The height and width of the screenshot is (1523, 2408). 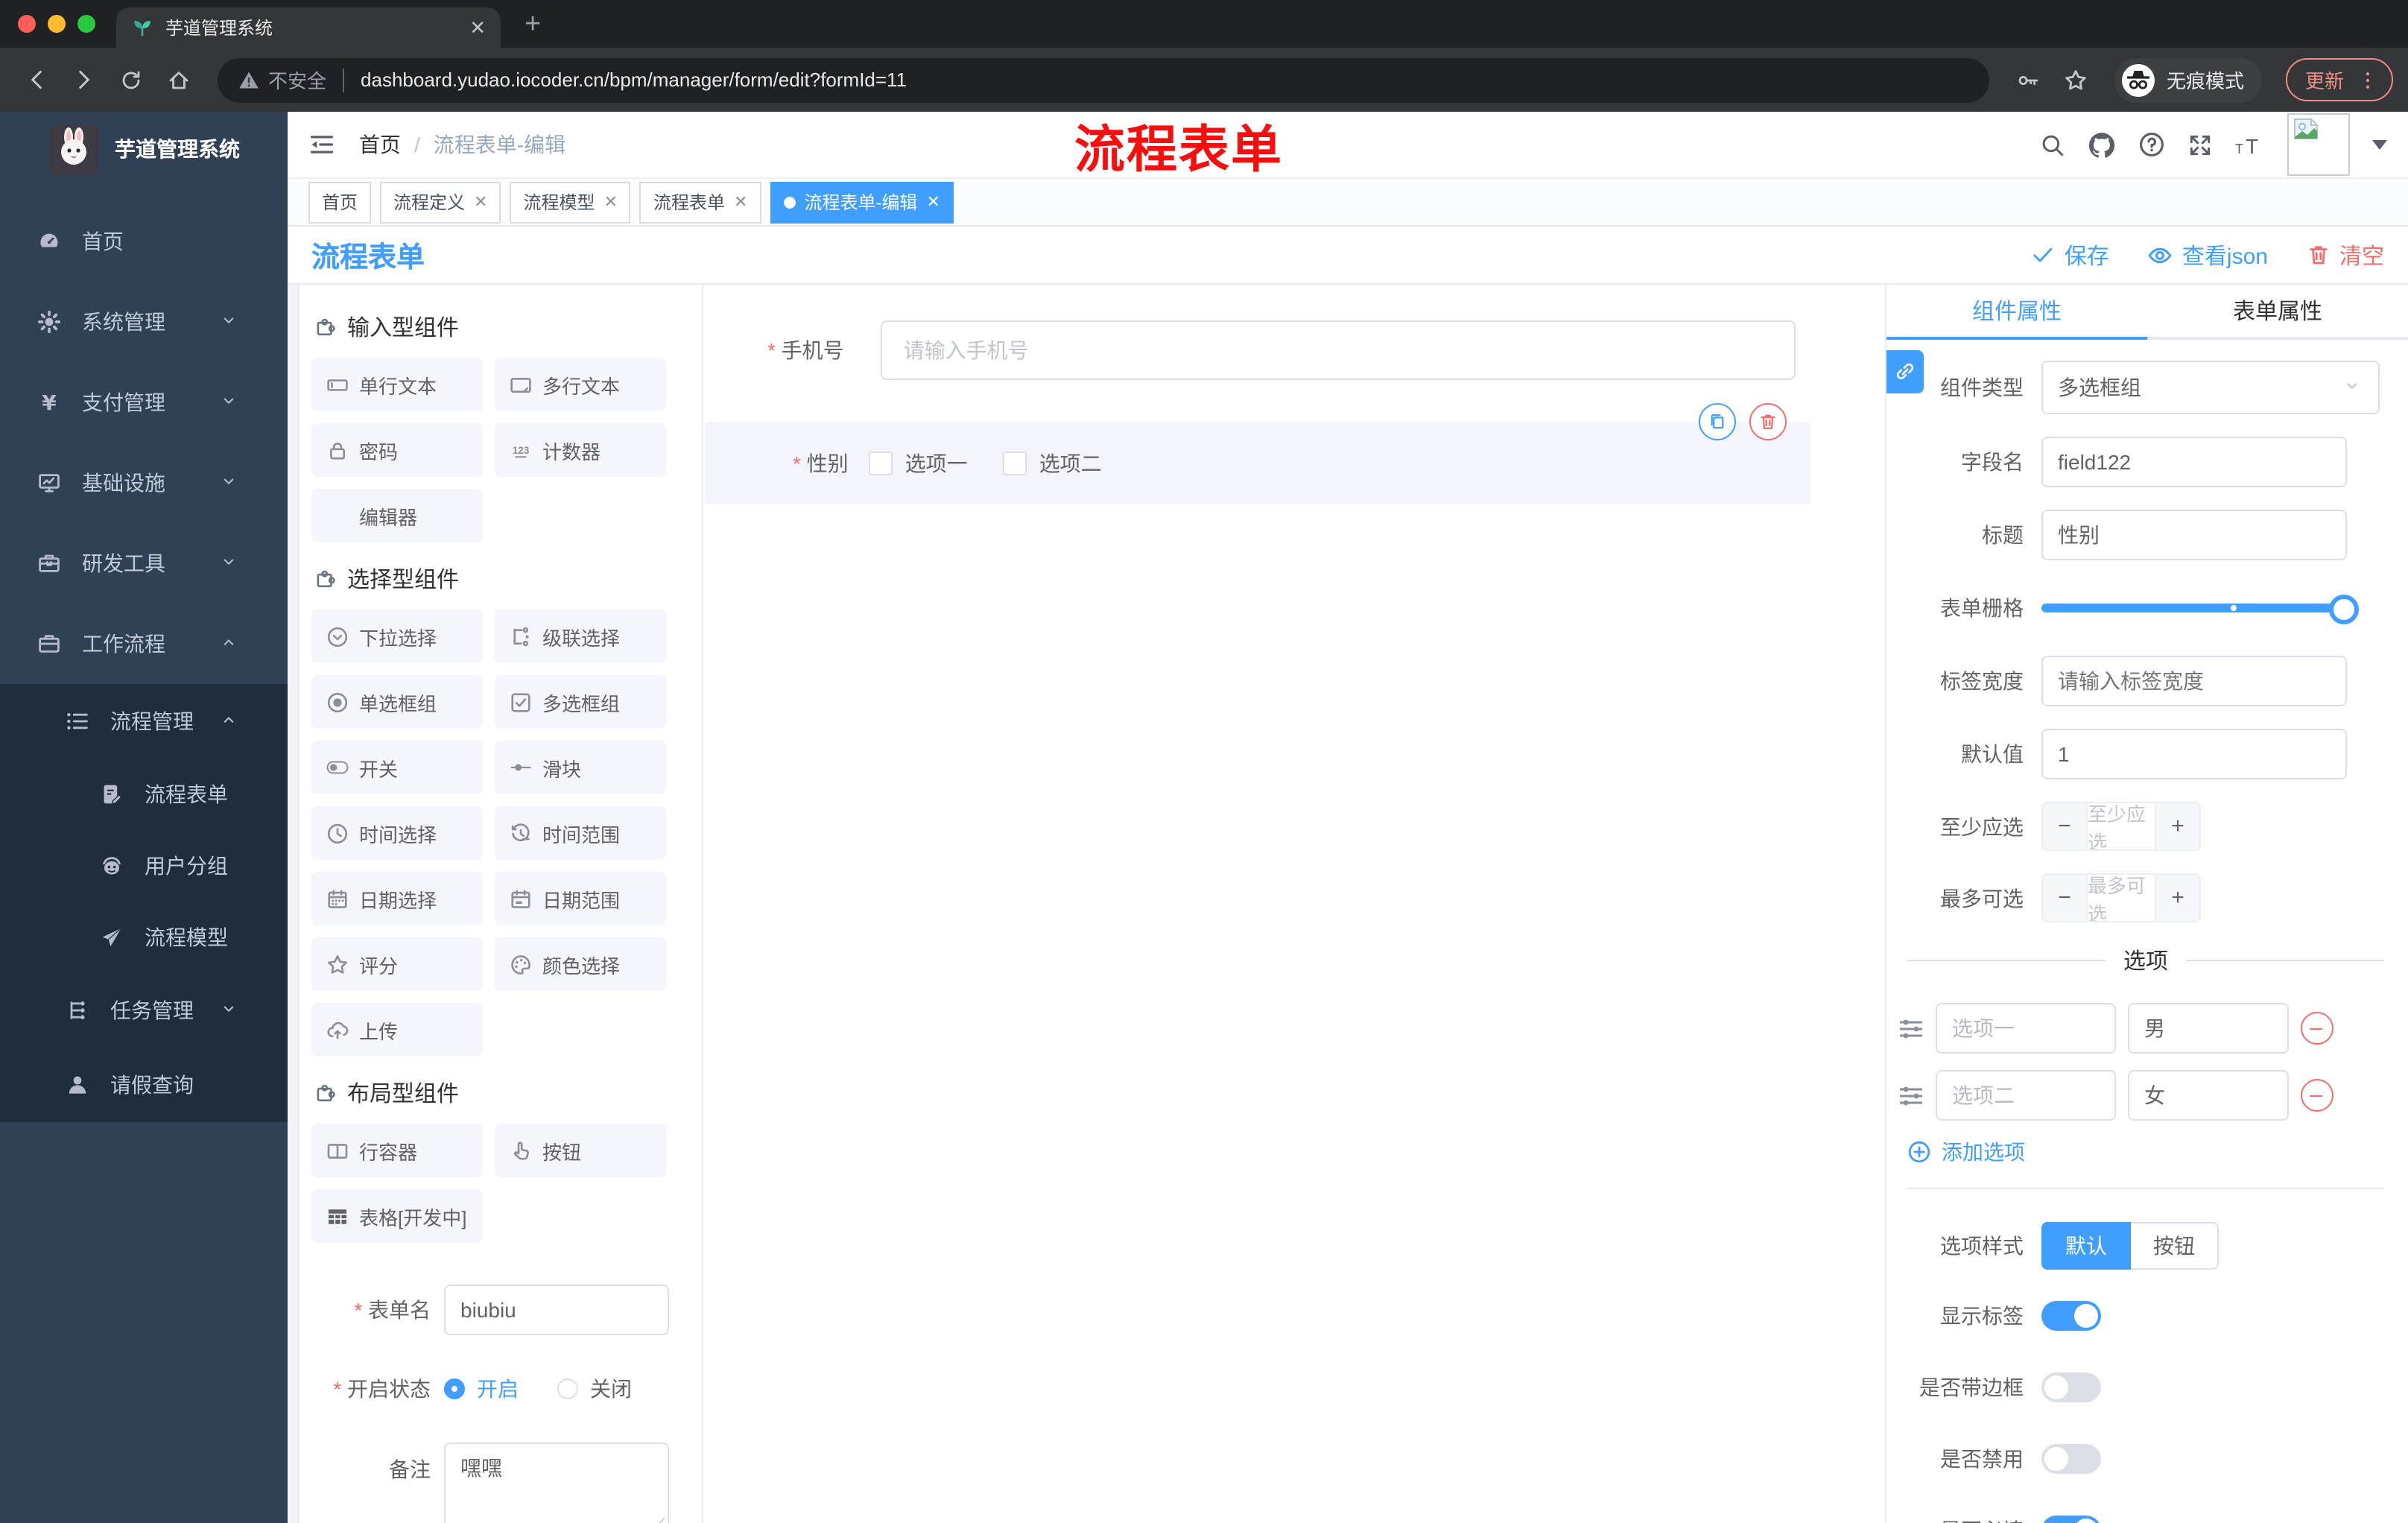 What do you see at coordinates (83, 80) in the screenshot?
I see `forward-icon` at bounding box center [83, 80].